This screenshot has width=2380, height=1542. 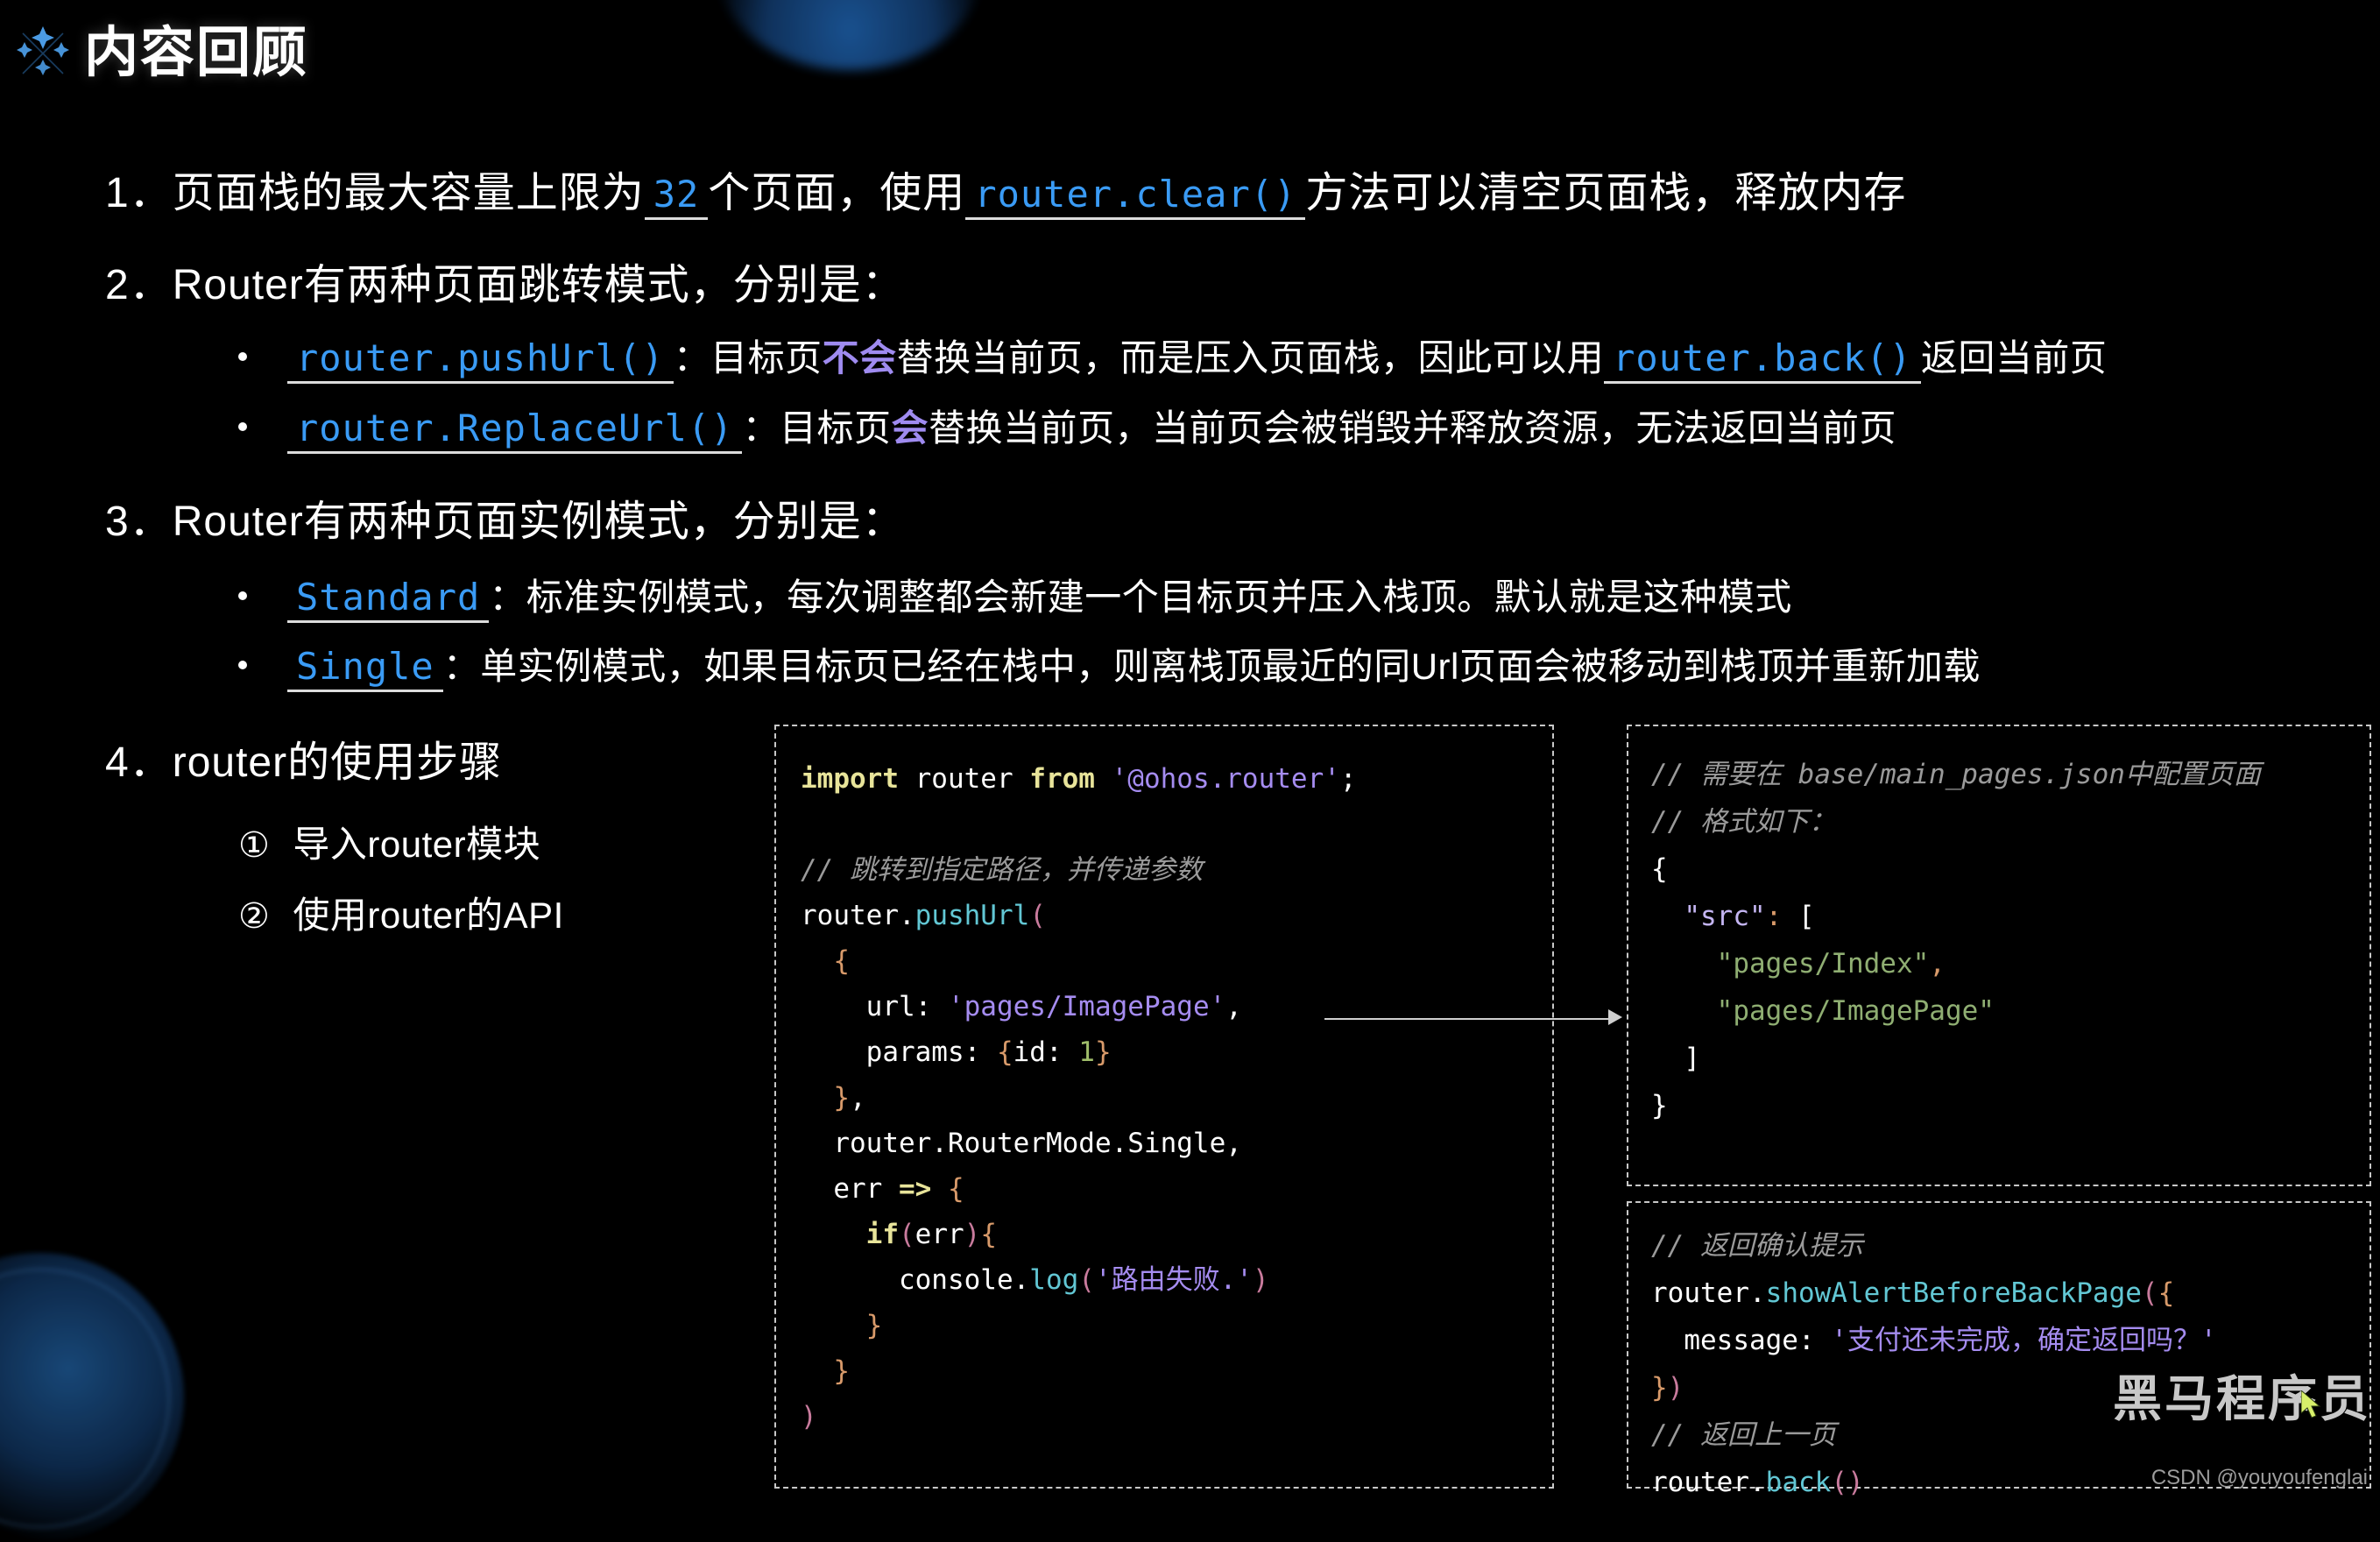 What do you see at coordinates (1956, 774) in the screenshot?
I see `code-token: // 需要在 base/main_pages.json中配置页面` at bounding box center [1956, 774].